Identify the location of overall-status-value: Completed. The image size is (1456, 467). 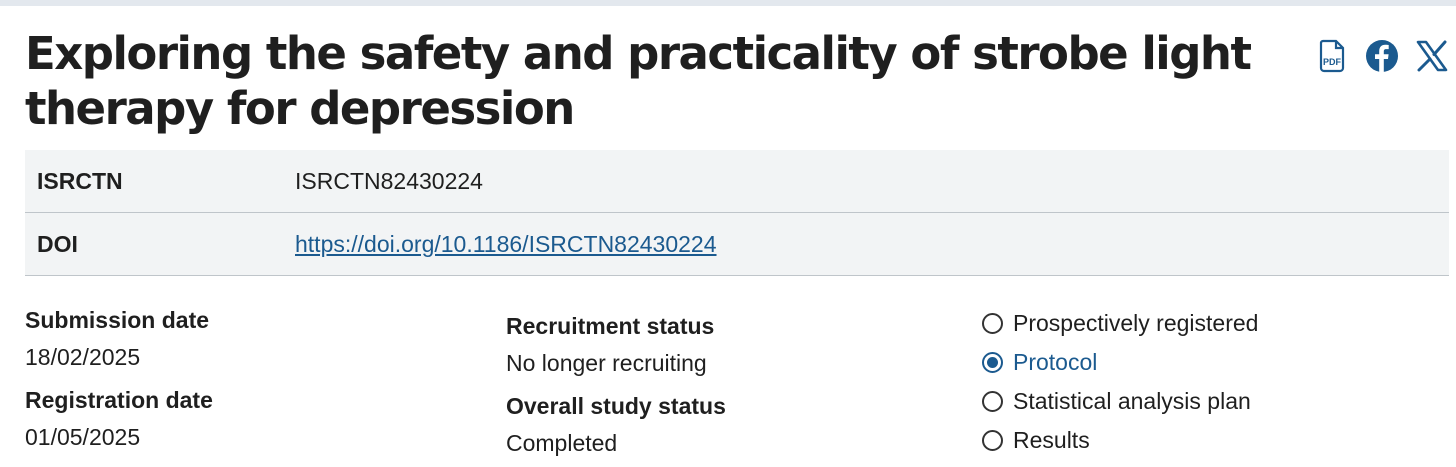
(562, 443).